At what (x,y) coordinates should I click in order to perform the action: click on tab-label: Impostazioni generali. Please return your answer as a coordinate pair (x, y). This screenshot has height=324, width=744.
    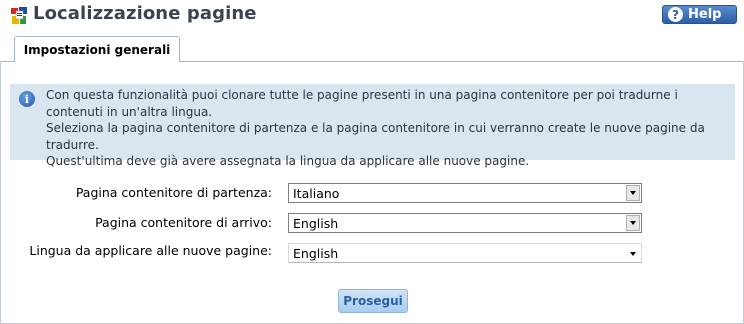
    Looking at the image, I should click on (97, 49).